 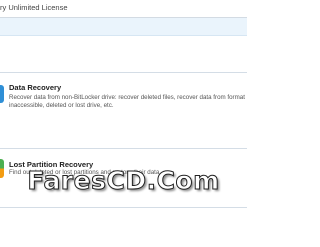 What do you see at coordinates (2, 168) in the screenshot?
I see `partition-recovery-icon` at bounding box center [2, 168].